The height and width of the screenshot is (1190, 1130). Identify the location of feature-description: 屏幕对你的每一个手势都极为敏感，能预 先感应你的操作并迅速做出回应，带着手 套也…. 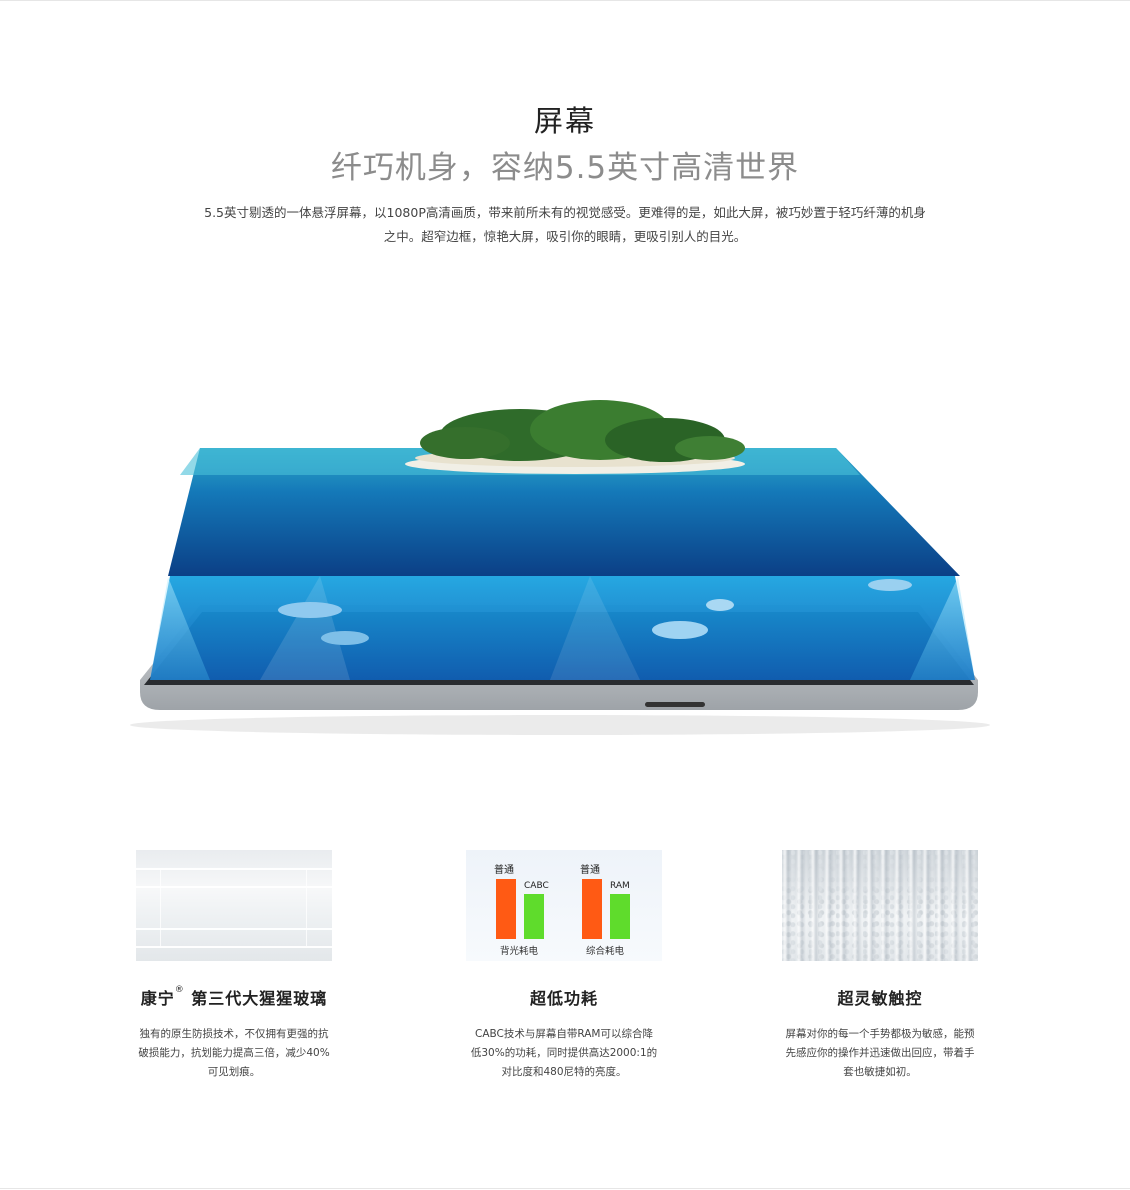
(880, 1053).